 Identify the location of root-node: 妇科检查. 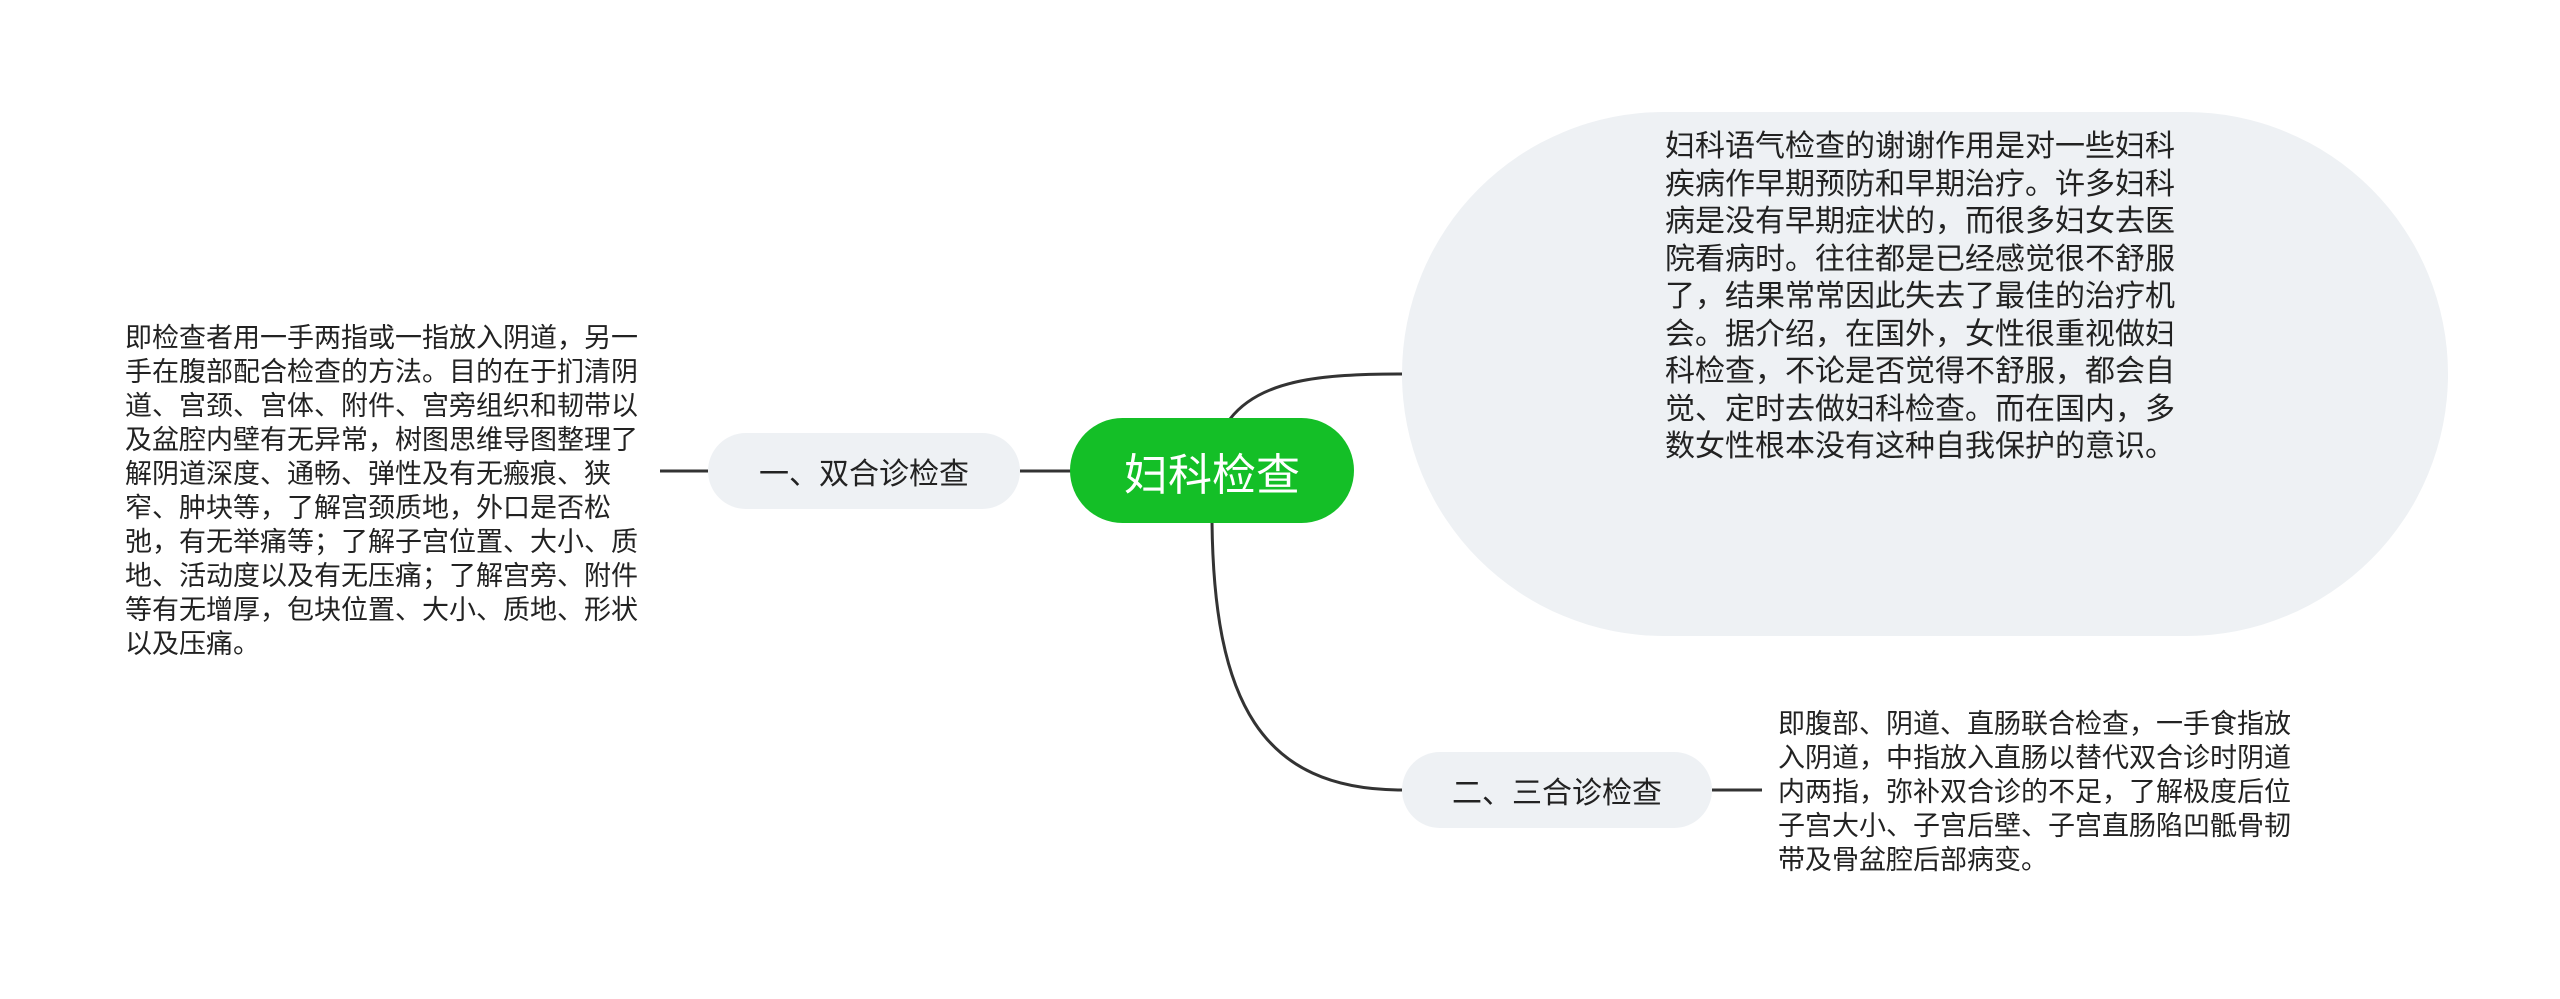
(1212, 470).